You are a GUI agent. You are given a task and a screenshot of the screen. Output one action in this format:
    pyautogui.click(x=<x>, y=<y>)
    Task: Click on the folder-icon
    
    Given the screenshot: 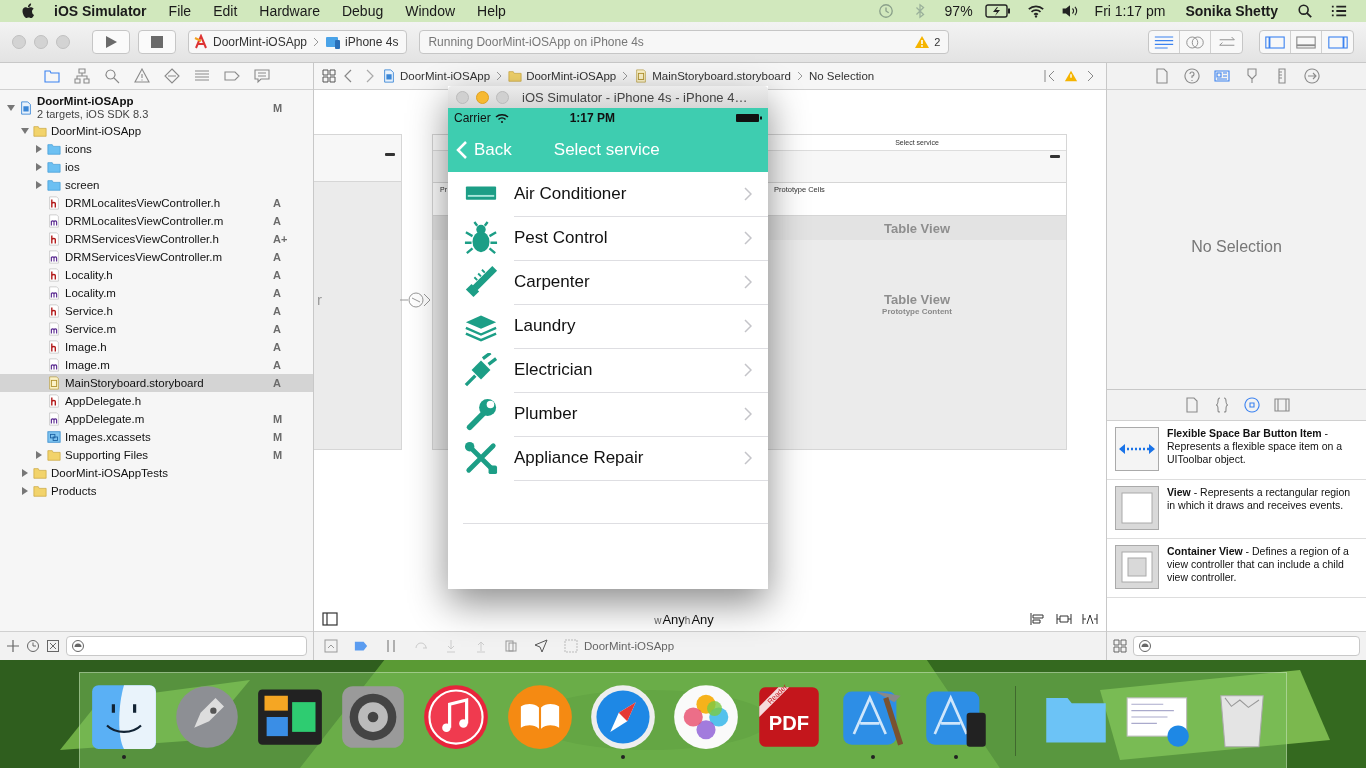 What is the action you would take?
    pyautogui.click(x=51, y=76)
    